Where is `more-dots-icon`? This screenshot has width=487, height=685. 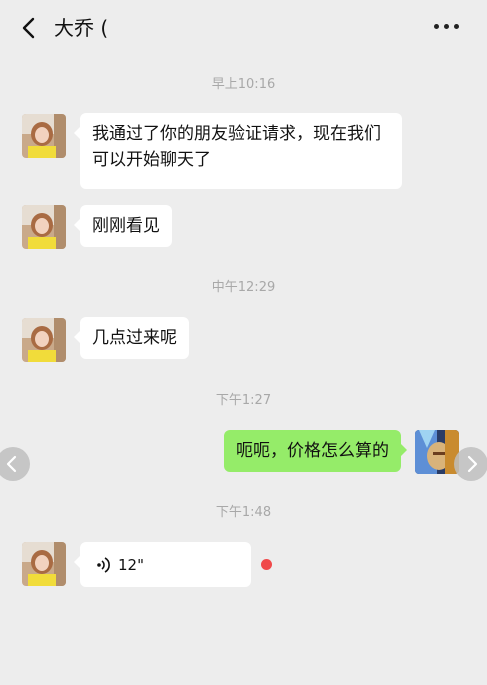 more-dots-icon is located at coordinates (446, 26).